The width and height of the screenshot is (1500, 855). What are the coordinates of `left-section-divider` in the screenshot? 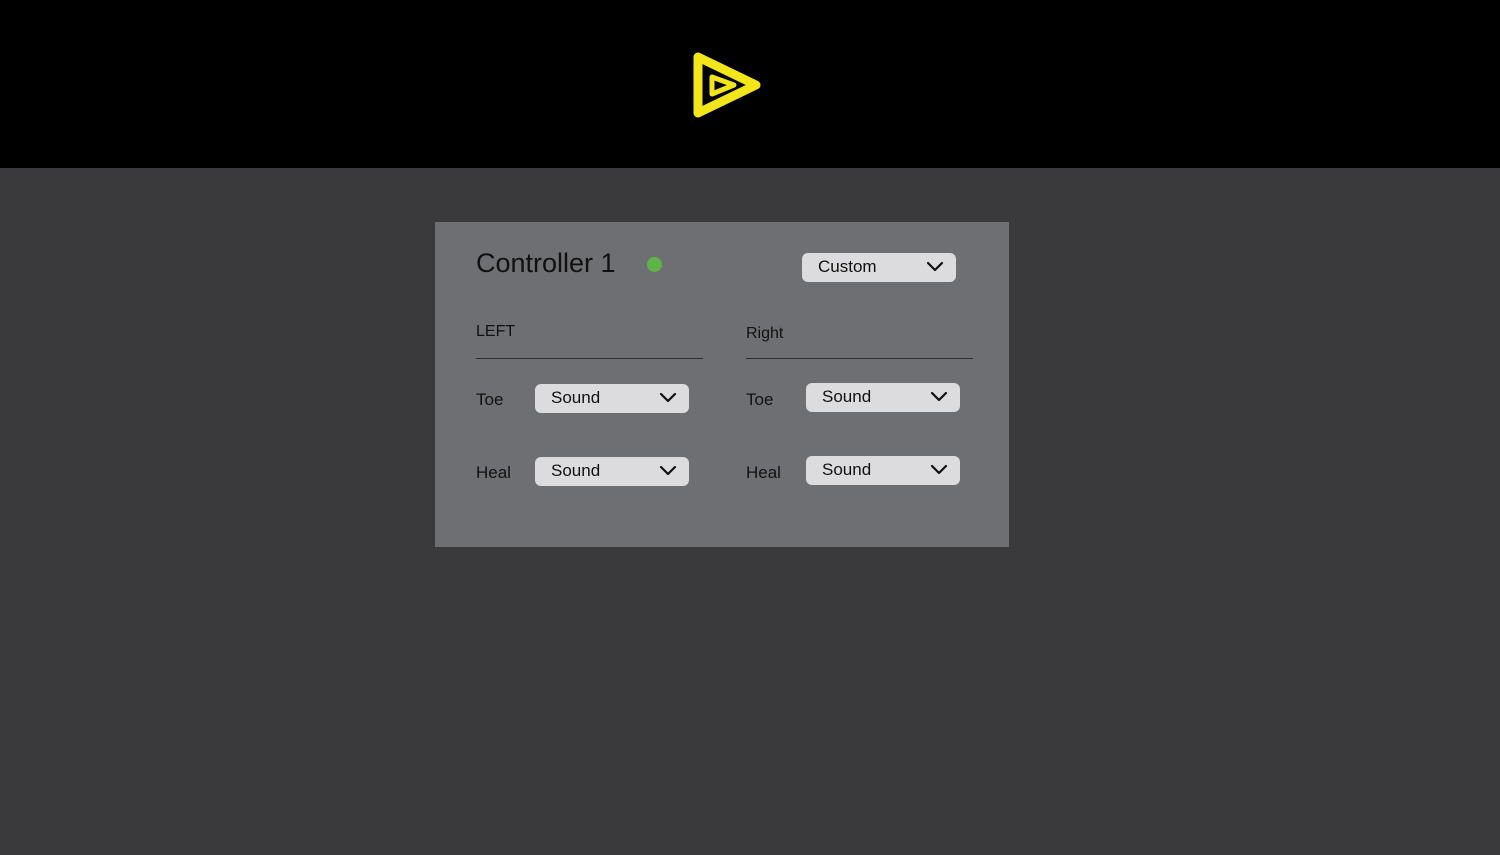 It's located at (589, 358).